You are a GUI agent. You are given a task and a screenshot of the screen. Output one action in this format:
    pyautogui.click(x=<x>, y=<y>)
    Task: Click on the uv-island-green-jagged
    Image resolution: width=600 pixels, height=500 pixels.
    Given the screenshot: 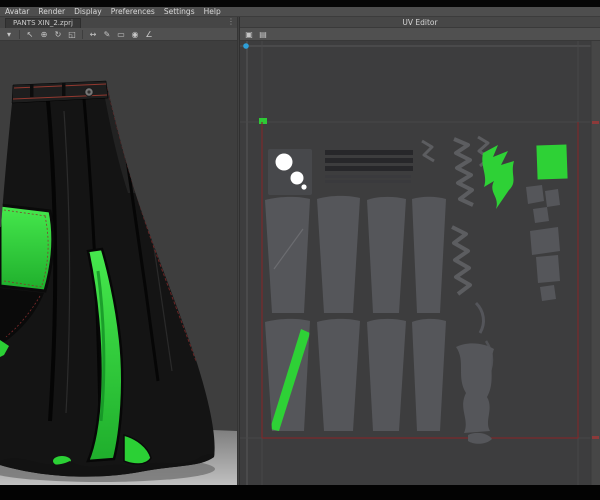 What is the action you would take?
    pyautogui.click(x=498, y=177)
    